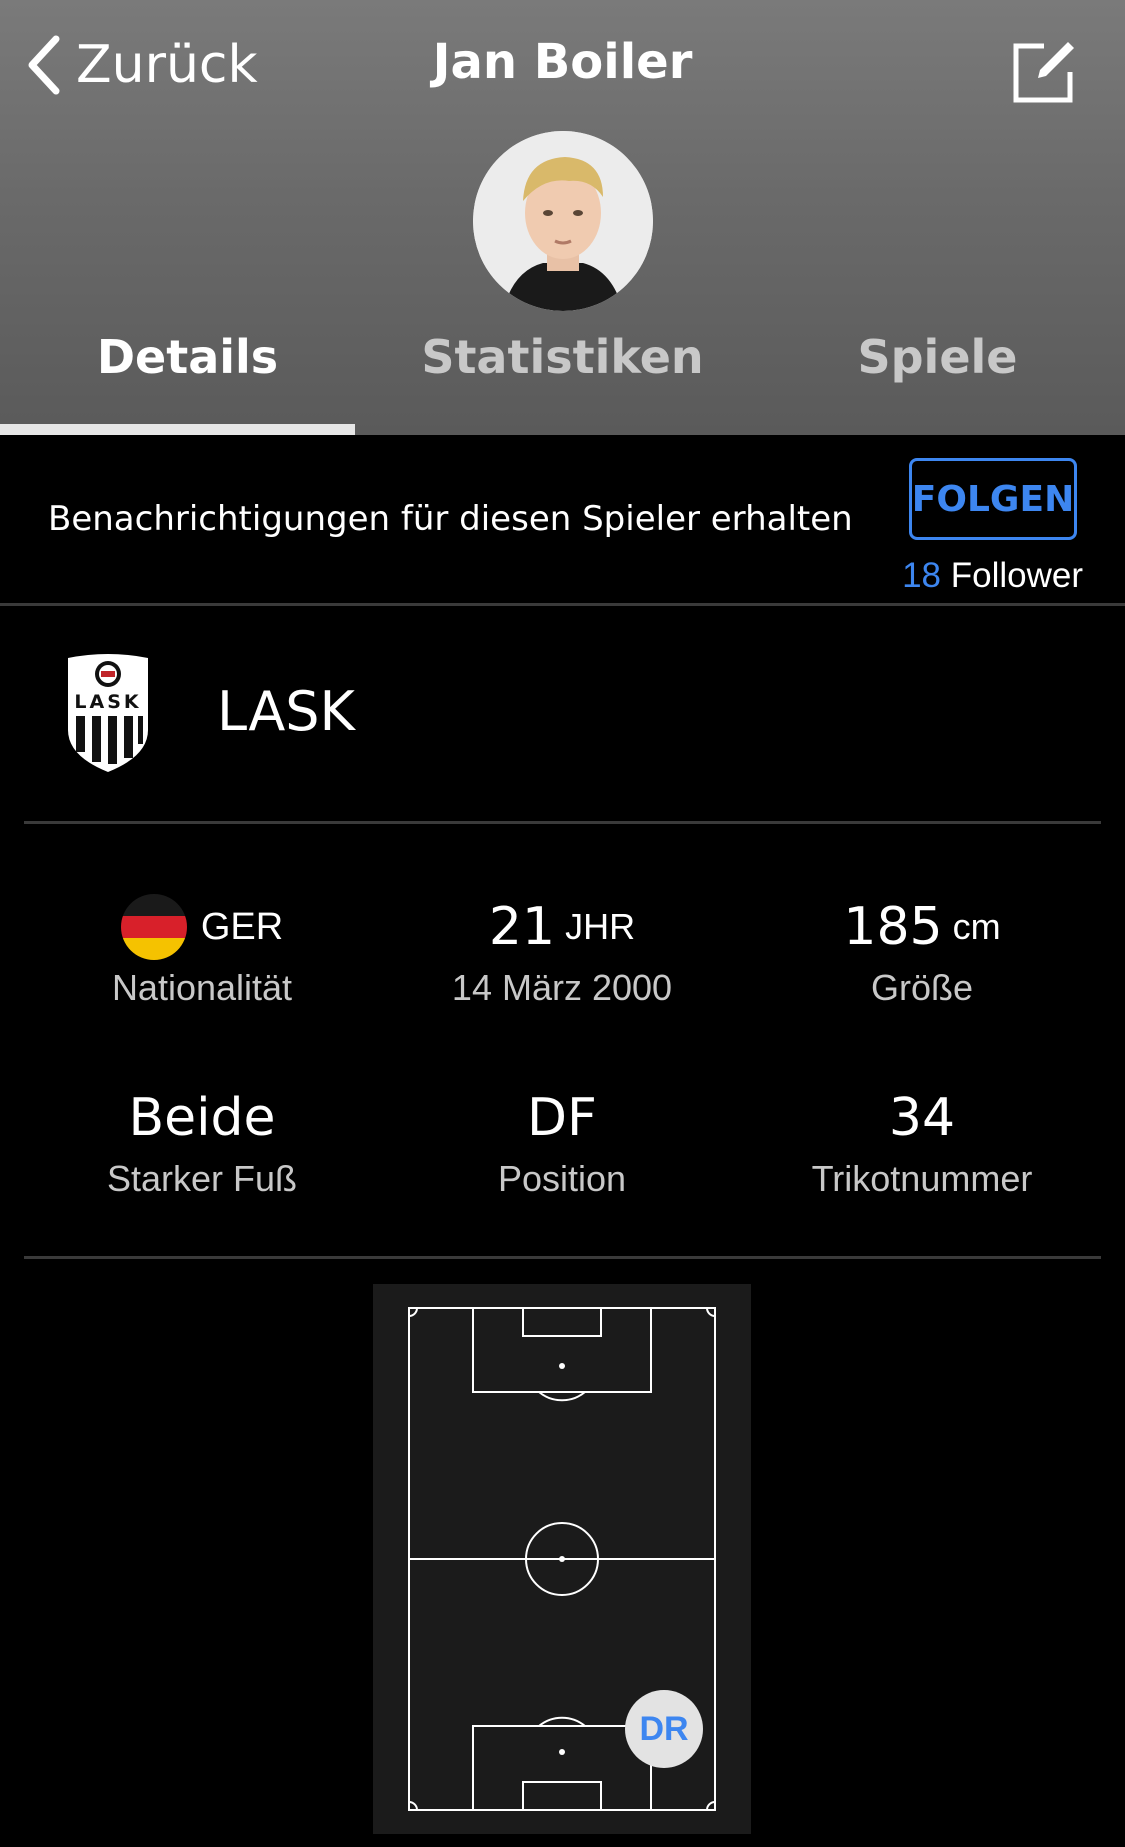 This screenshot has height=1847, width=1125. I want to click on page-title: Jan Boiler, so click(562, 62).